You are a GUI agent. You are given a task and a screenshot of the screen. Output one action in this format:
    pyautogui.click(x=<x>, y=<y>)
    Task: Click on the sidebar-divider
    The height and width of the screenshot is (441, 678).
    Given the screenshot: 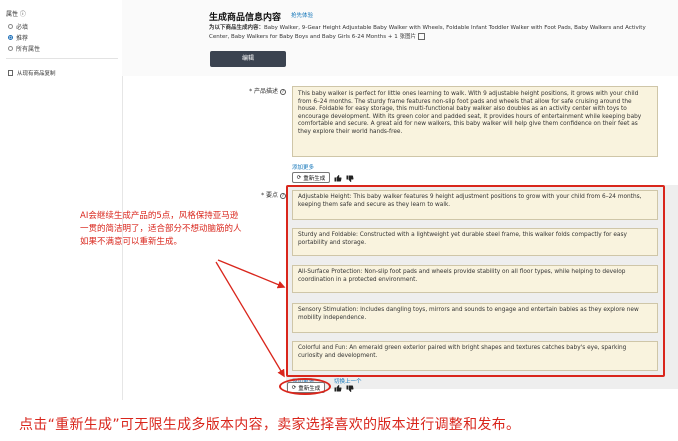 What is the action you would take?
    pyautogui.click(x=62, y=58)
    